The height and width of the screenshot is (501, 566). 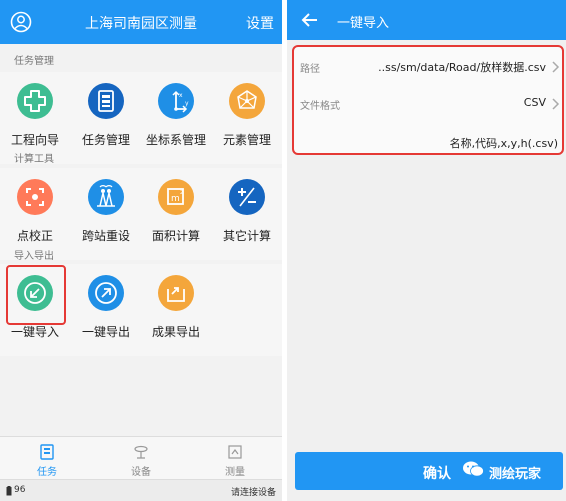 What do you see at coordinates (428, 142) in the screenshot?
I see `format-hint-row: 名称,代码,x,y,h(.csv)` at bounding box center [428, 142].